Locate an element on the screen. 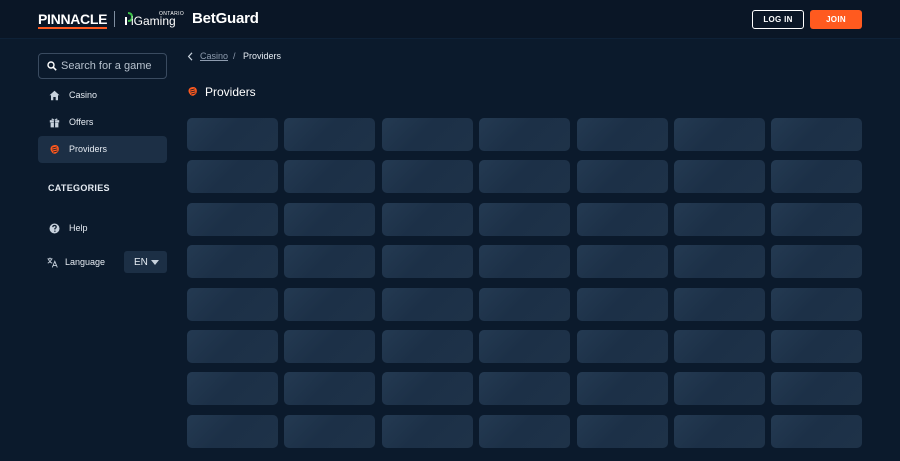 The image size is (900, 461). logo-divider is located at coordinates (114, 19).